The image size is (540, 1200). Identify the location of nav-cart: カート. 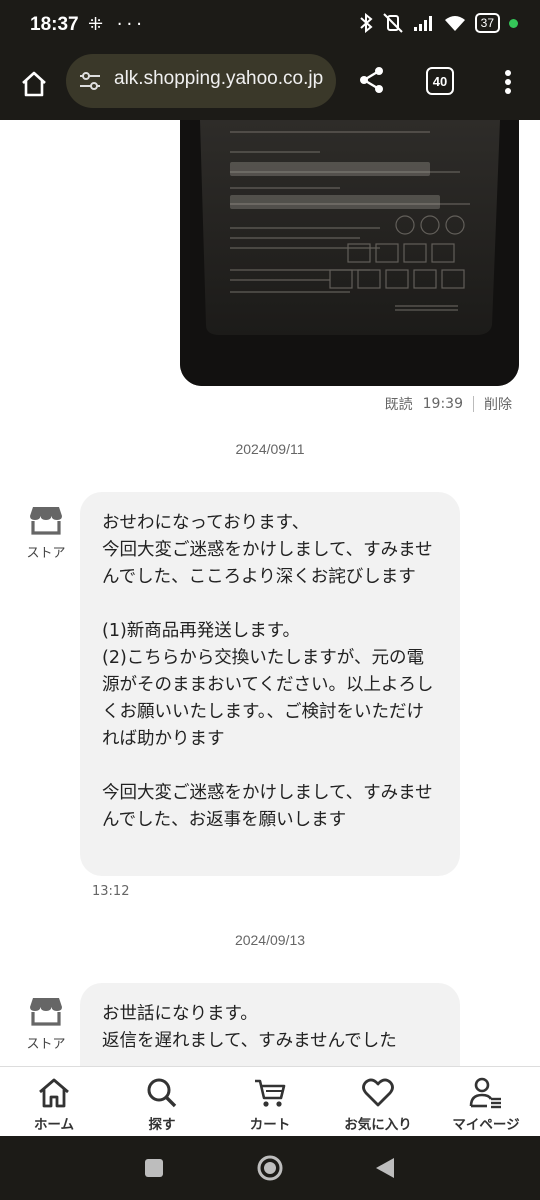
(270, 1101).